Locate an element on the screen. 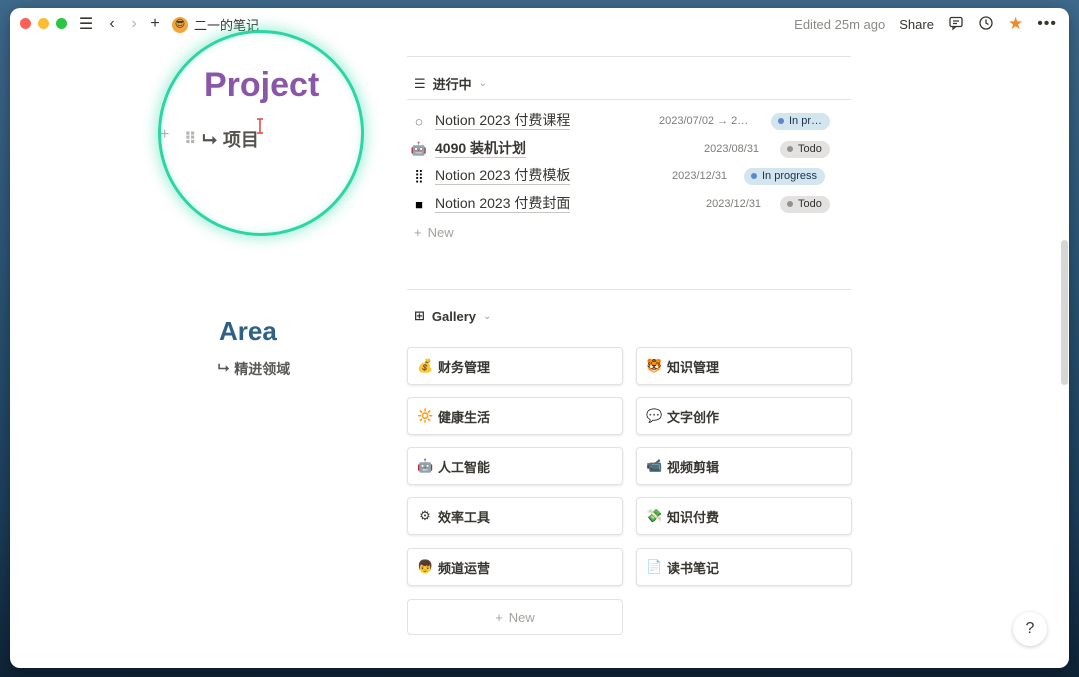 This screenshot has width=1079, height=677. view-name: Gallery is located at coordinates (453, 316).